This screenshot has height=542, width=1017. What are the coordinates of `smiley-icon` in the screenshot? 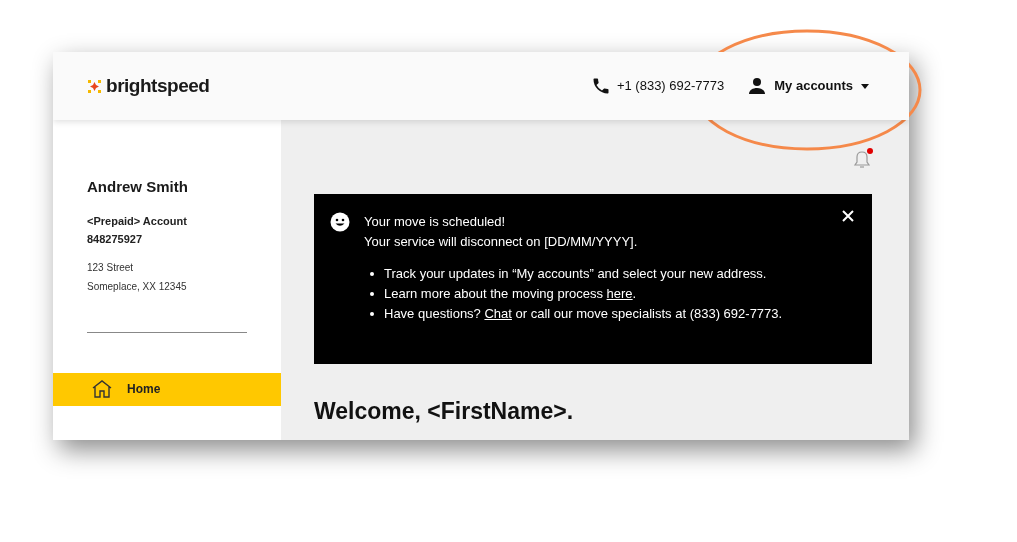 It's located at (340, 222).